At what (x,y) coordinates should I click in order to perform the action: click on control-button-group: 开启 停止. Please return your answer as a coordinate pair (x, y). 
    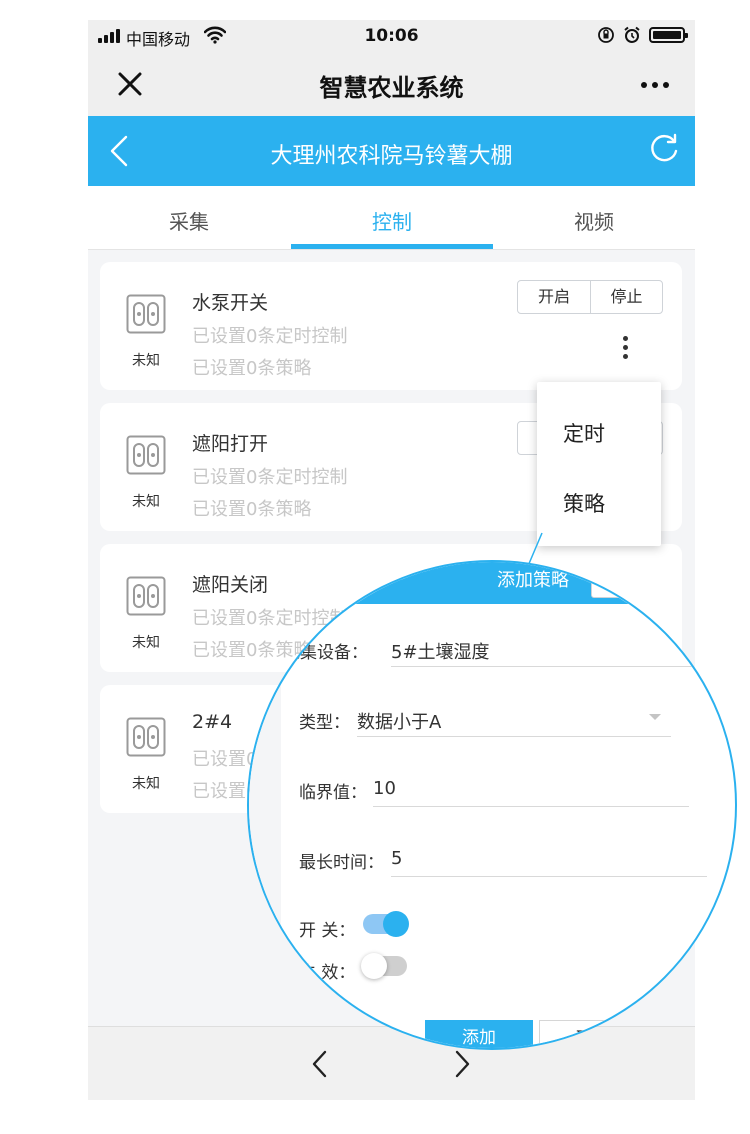
    Looking at the image, I should click on (590, 297).